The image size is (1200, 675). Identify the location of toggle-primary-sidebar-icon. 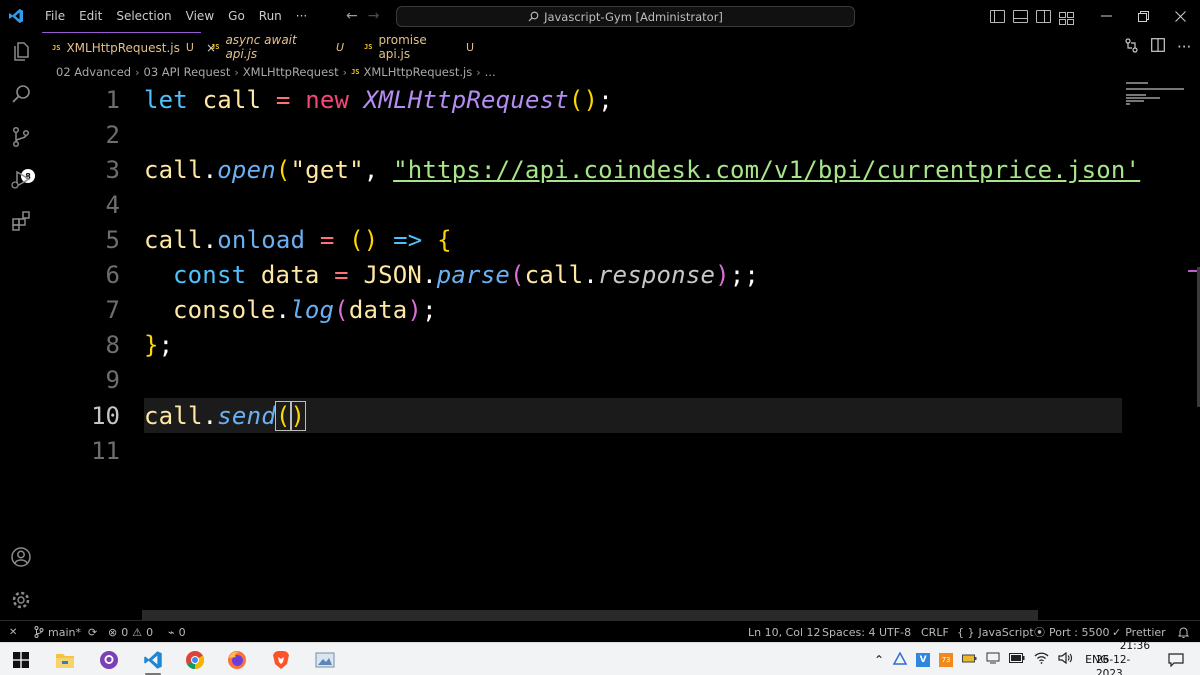
(997, 16).